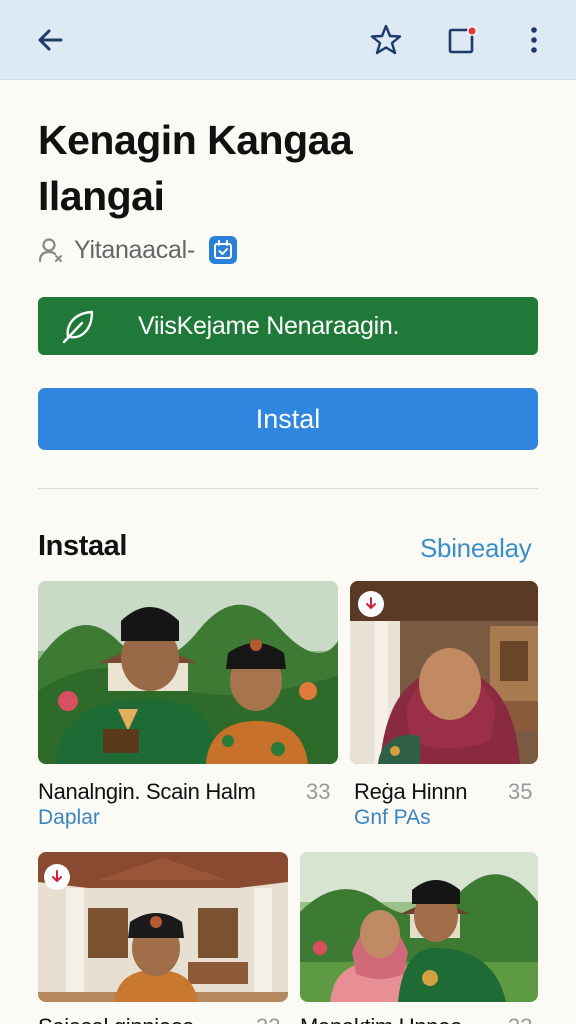 This screenshot has height=1024, width=576. What do you see at coordinates (116, 1019) in the screenshot?
I see `card-title: Saiasal ginnieos` at bounding box center [116, 1019].